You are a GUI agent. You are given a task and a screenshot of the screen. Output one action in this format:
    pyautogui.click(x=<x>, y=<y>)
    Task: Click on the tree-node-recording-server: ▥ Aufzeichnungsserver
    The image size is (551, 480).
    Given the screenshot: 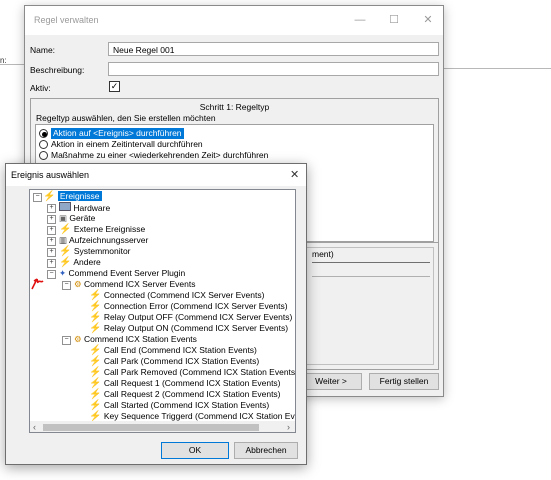 What is the action you would take?
    pyautogui.click(x=103, y=240)
    